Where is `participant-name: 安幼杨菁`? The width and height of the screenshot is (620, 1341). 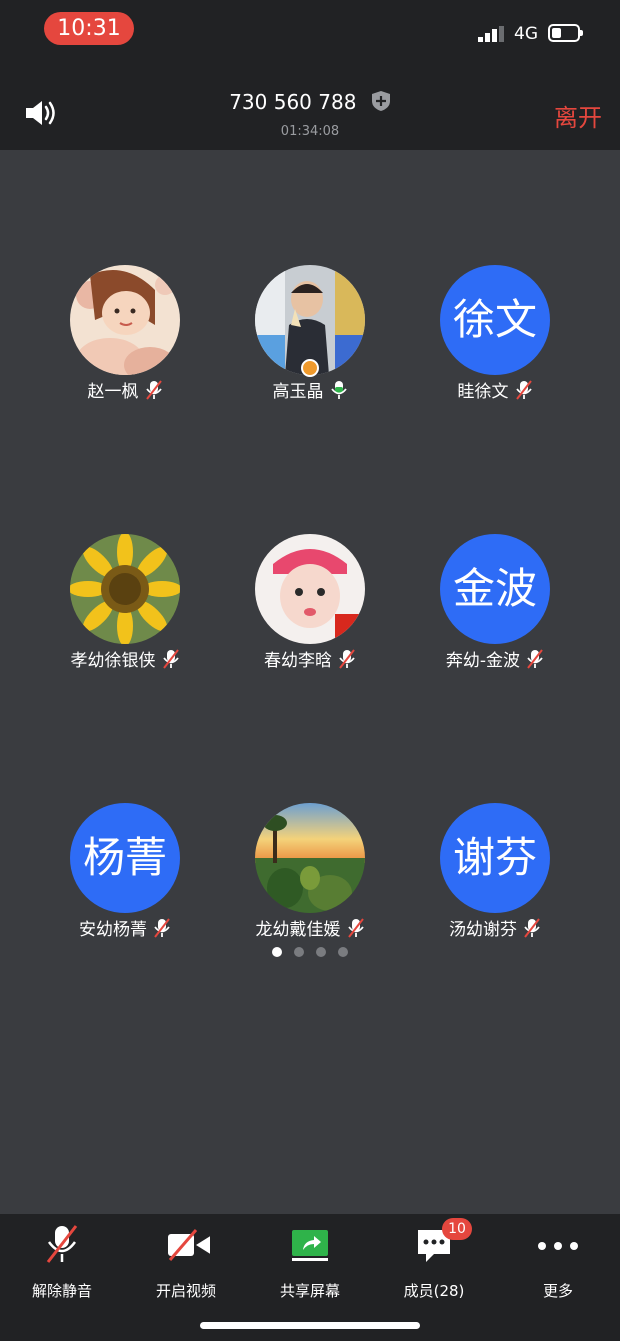 participant-name: 安幼杨菁 is located at coordinates (113, 930).